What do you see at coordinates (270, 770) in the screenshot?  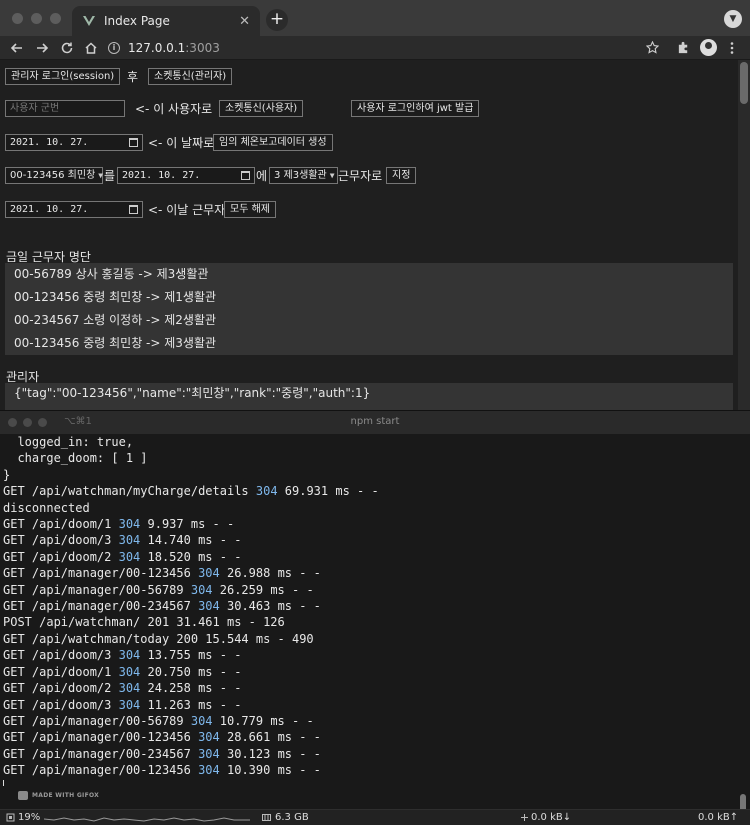 I see `terminal-text: 10.390 ms - -` at bounding box center [270, 770].